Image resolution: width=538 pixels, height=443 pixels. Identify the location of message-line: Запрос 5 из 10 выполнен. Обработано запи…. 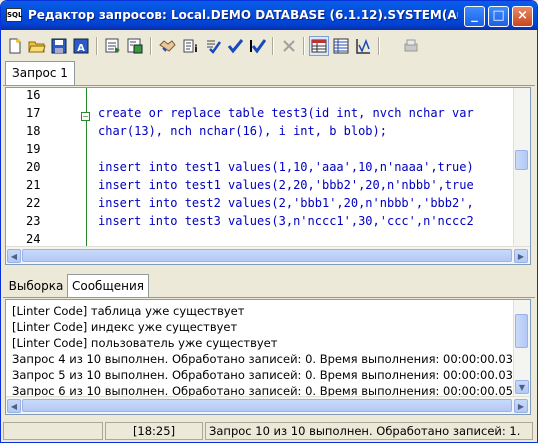
(264, 375).